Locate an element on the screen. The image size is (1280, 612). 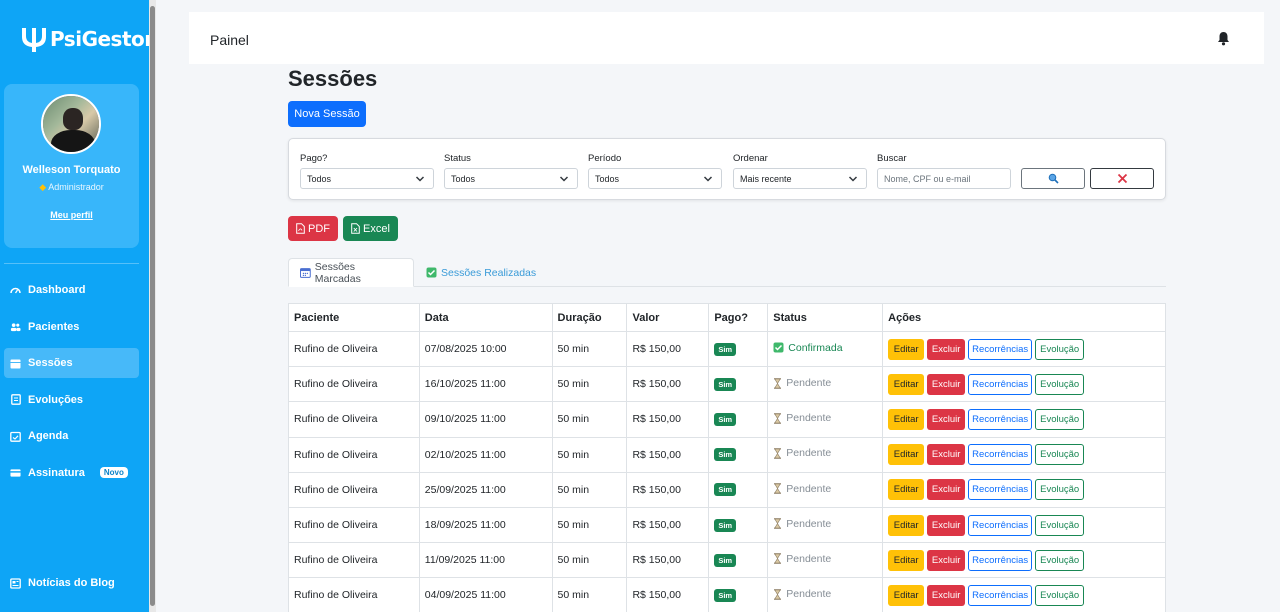
column-header: Duração is located at coordinates (589, 317).